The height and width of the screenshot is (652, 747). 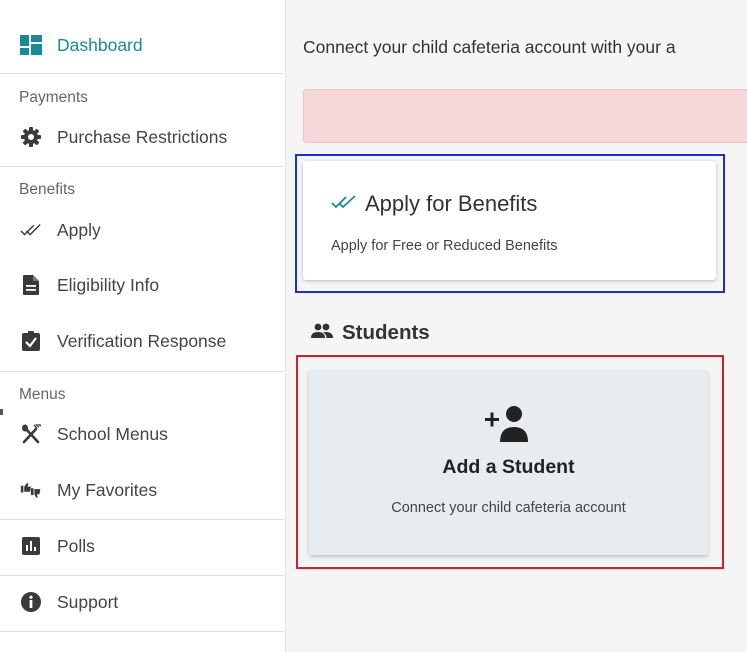 I want to click on sidebar-item-dashboard: Dashboard, so click(x=142, y=45).